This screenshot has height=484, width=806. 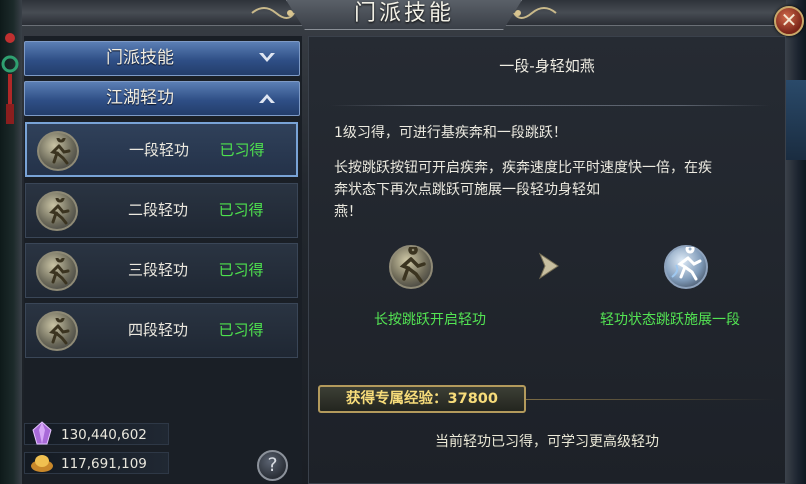 What do you see at coordinates (523, 168) in the screenshot?
I see `skill-description-line: 长按跳跃按钮可开启疾奔，疾奔速度比平时速度快一倍，在疾` at bounding box center [523, 168].